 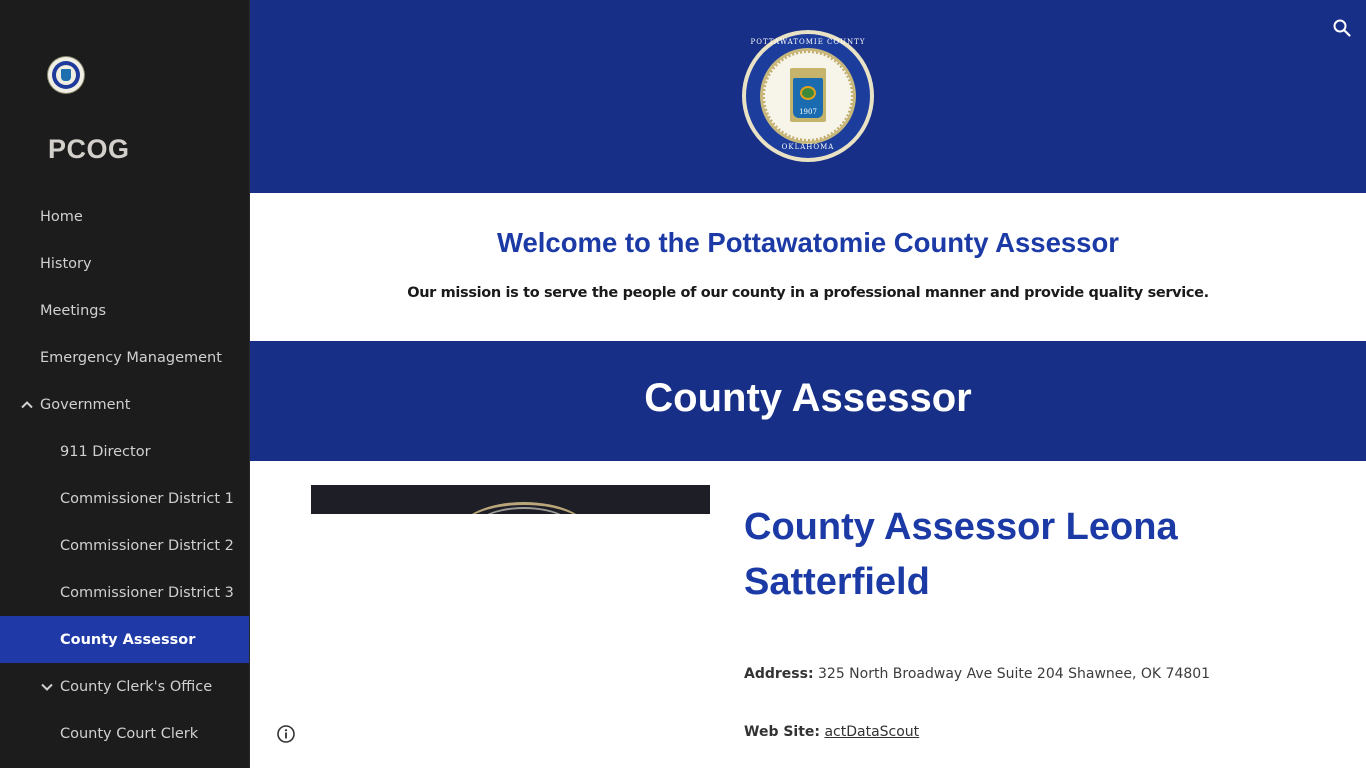 What do you see at coordinates (147, 592) in the screenshot?
I see `sidebar-item-label: Commissioner District 3` at bounding box center [147, 592].